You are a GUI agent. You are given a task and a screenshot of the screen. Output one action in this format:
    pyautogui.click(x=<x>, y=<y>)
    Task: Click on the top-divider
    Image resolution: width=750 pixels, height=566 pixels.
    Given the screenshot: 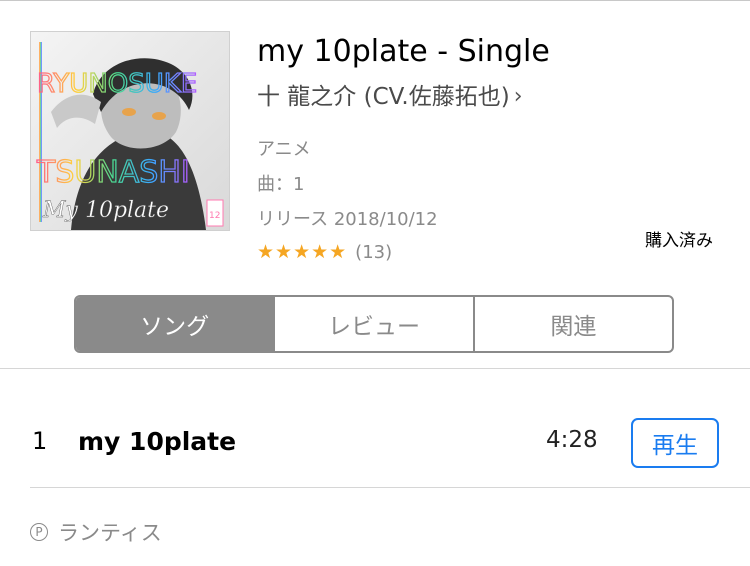 What is the action you would take?
    pyautogui.click(x=375, y=0)
    